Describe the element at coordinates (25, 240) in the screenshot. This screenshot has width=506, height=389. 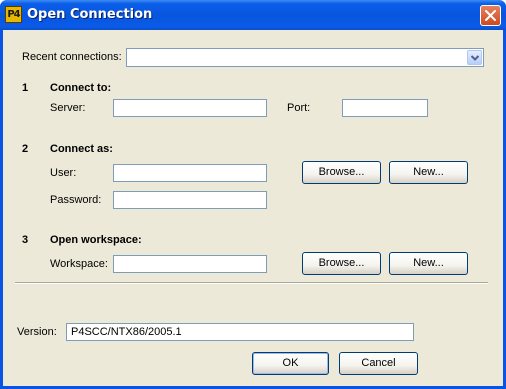
I see `step-number-3: 3` at that location.